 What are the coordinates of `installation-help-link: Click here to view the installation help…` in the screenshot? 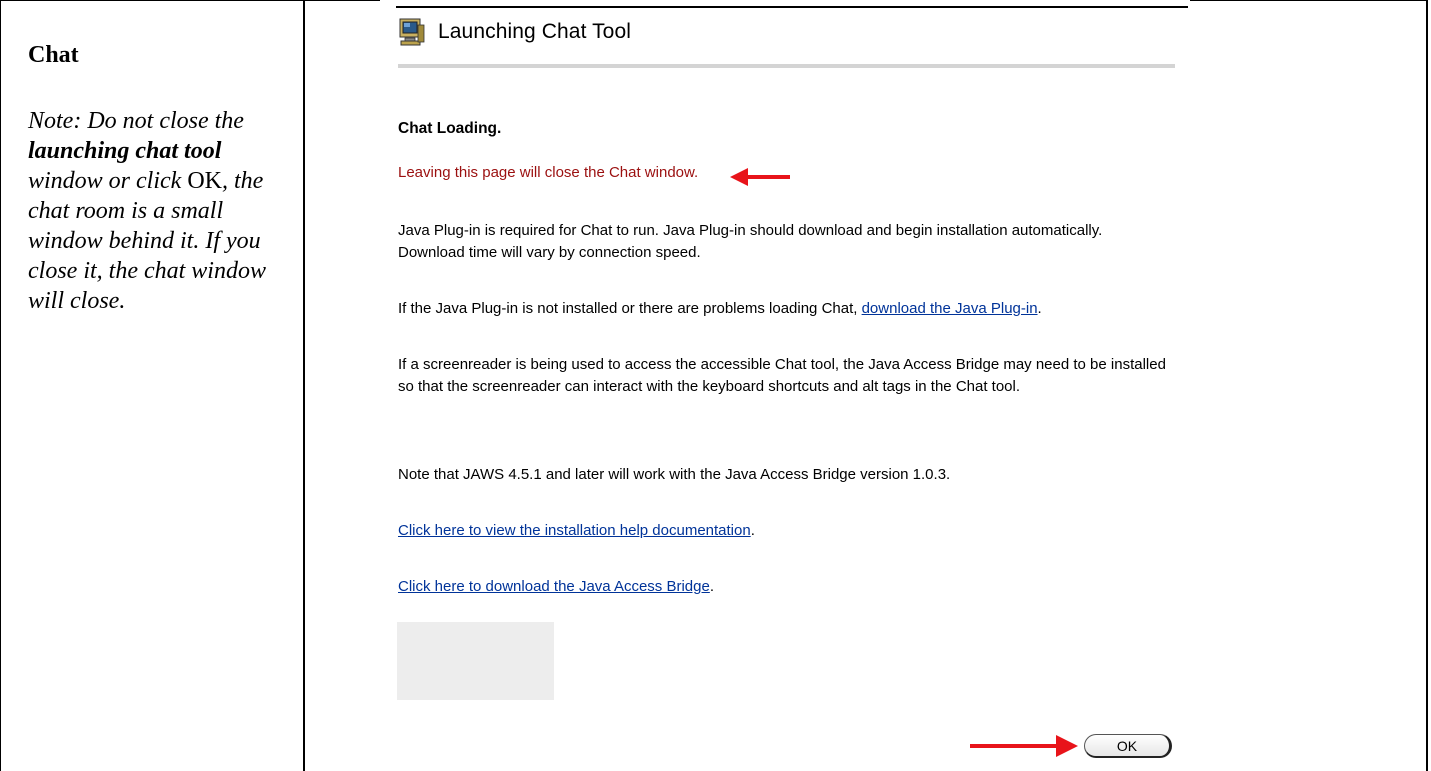 It's located at (574, 530).